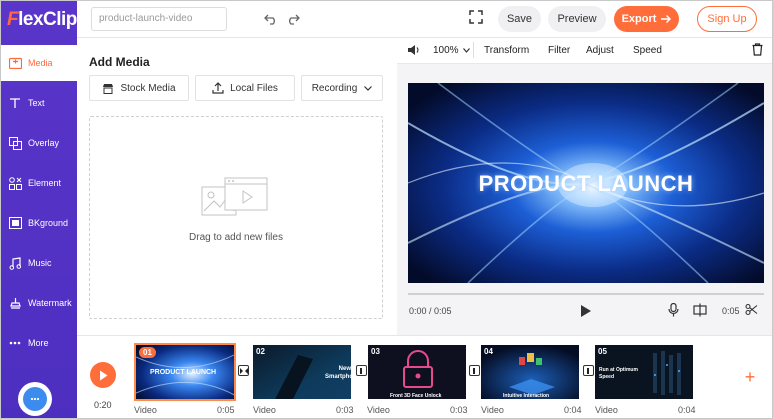 This screenshot has width=773, height=419. What do you see at coordinates (293, 19) in the screenshot?
I see `redo-icon` at bounding box center [293, 19].